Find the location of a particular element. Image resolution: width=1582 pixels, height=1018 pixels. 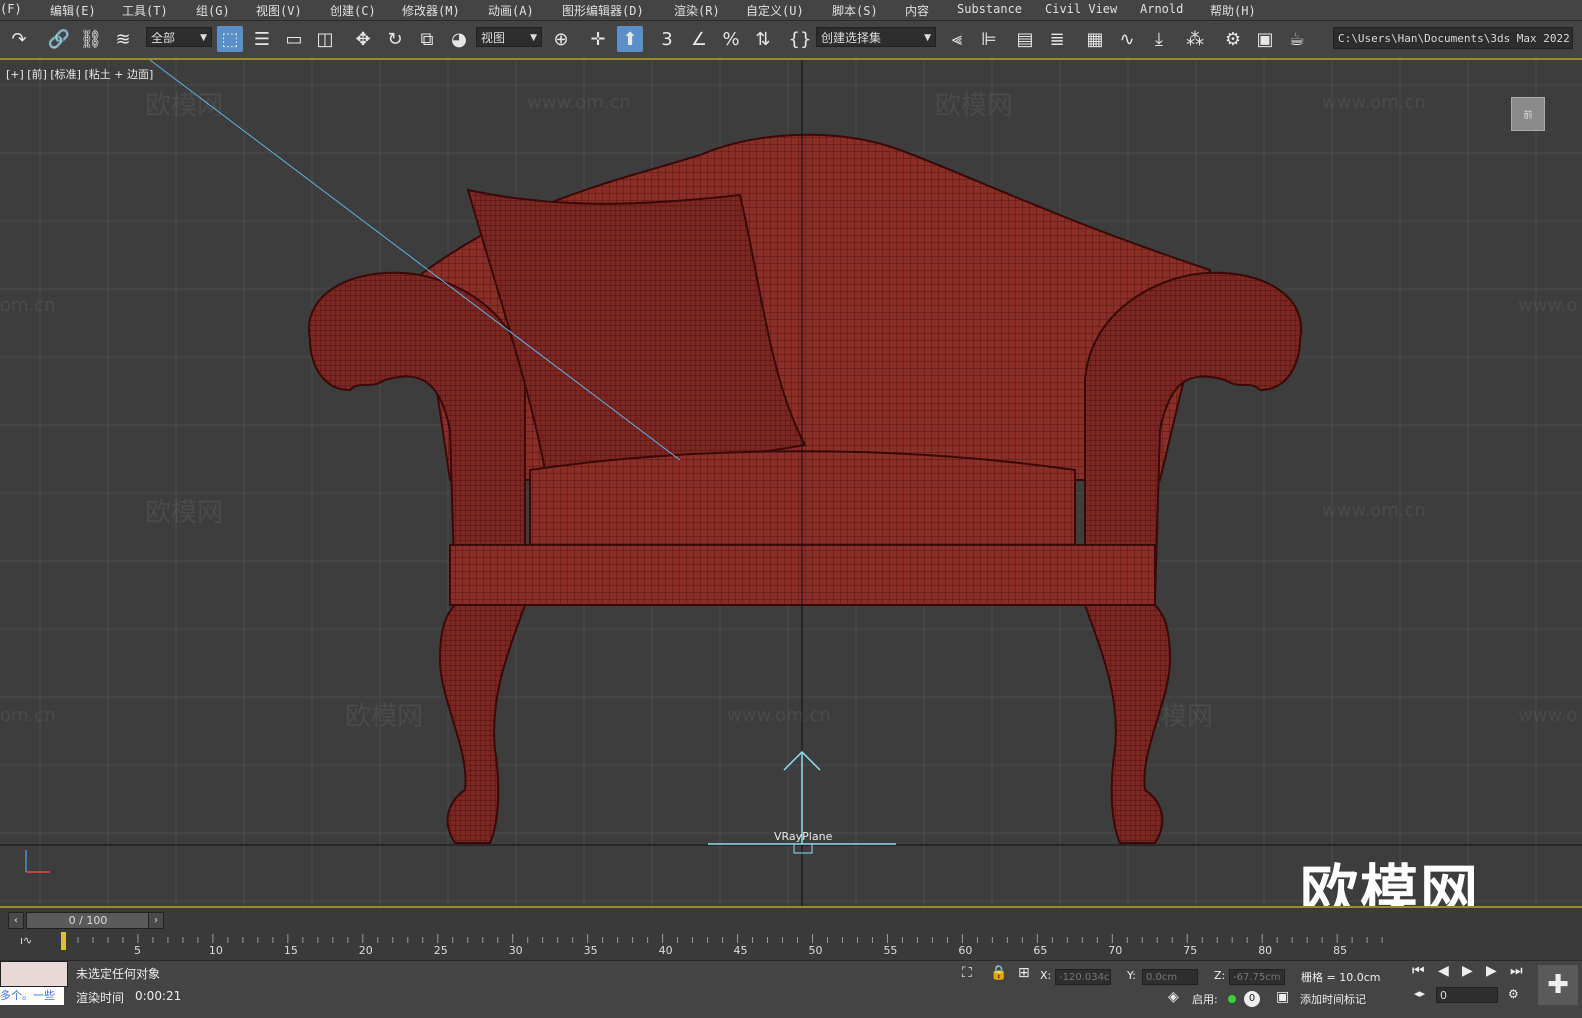

window-crossing-icon: ◫ is located at coordinates (325, 39).